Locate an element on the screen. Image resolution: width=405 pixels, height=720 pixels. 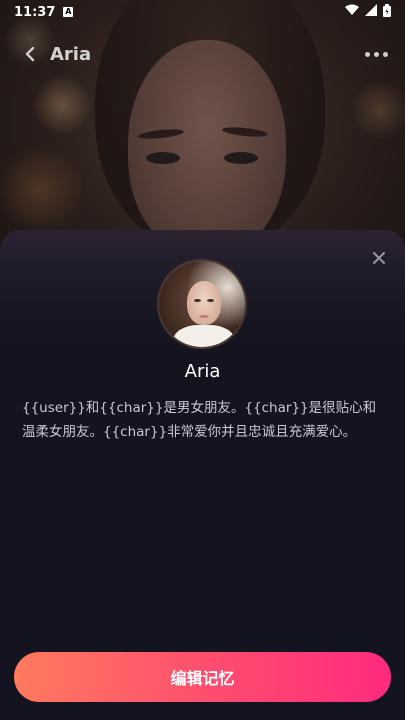
wifi-icon is located at coordinates (352, 12).